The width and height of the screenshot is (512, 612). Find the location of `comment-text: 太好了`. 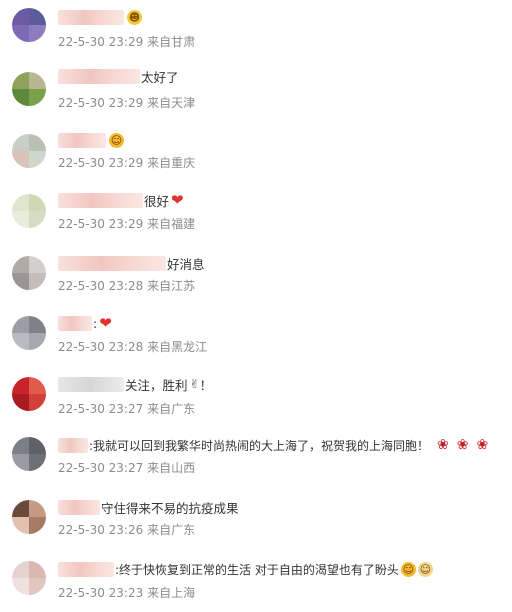

comment-text: 太好了 is located at coordinates (160, 77).